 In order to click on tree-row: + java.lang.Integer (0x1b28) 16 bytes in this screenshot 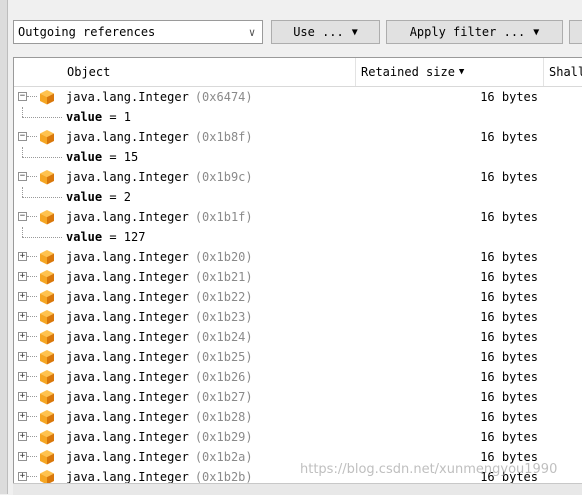, I will do `click(298, 417)`.